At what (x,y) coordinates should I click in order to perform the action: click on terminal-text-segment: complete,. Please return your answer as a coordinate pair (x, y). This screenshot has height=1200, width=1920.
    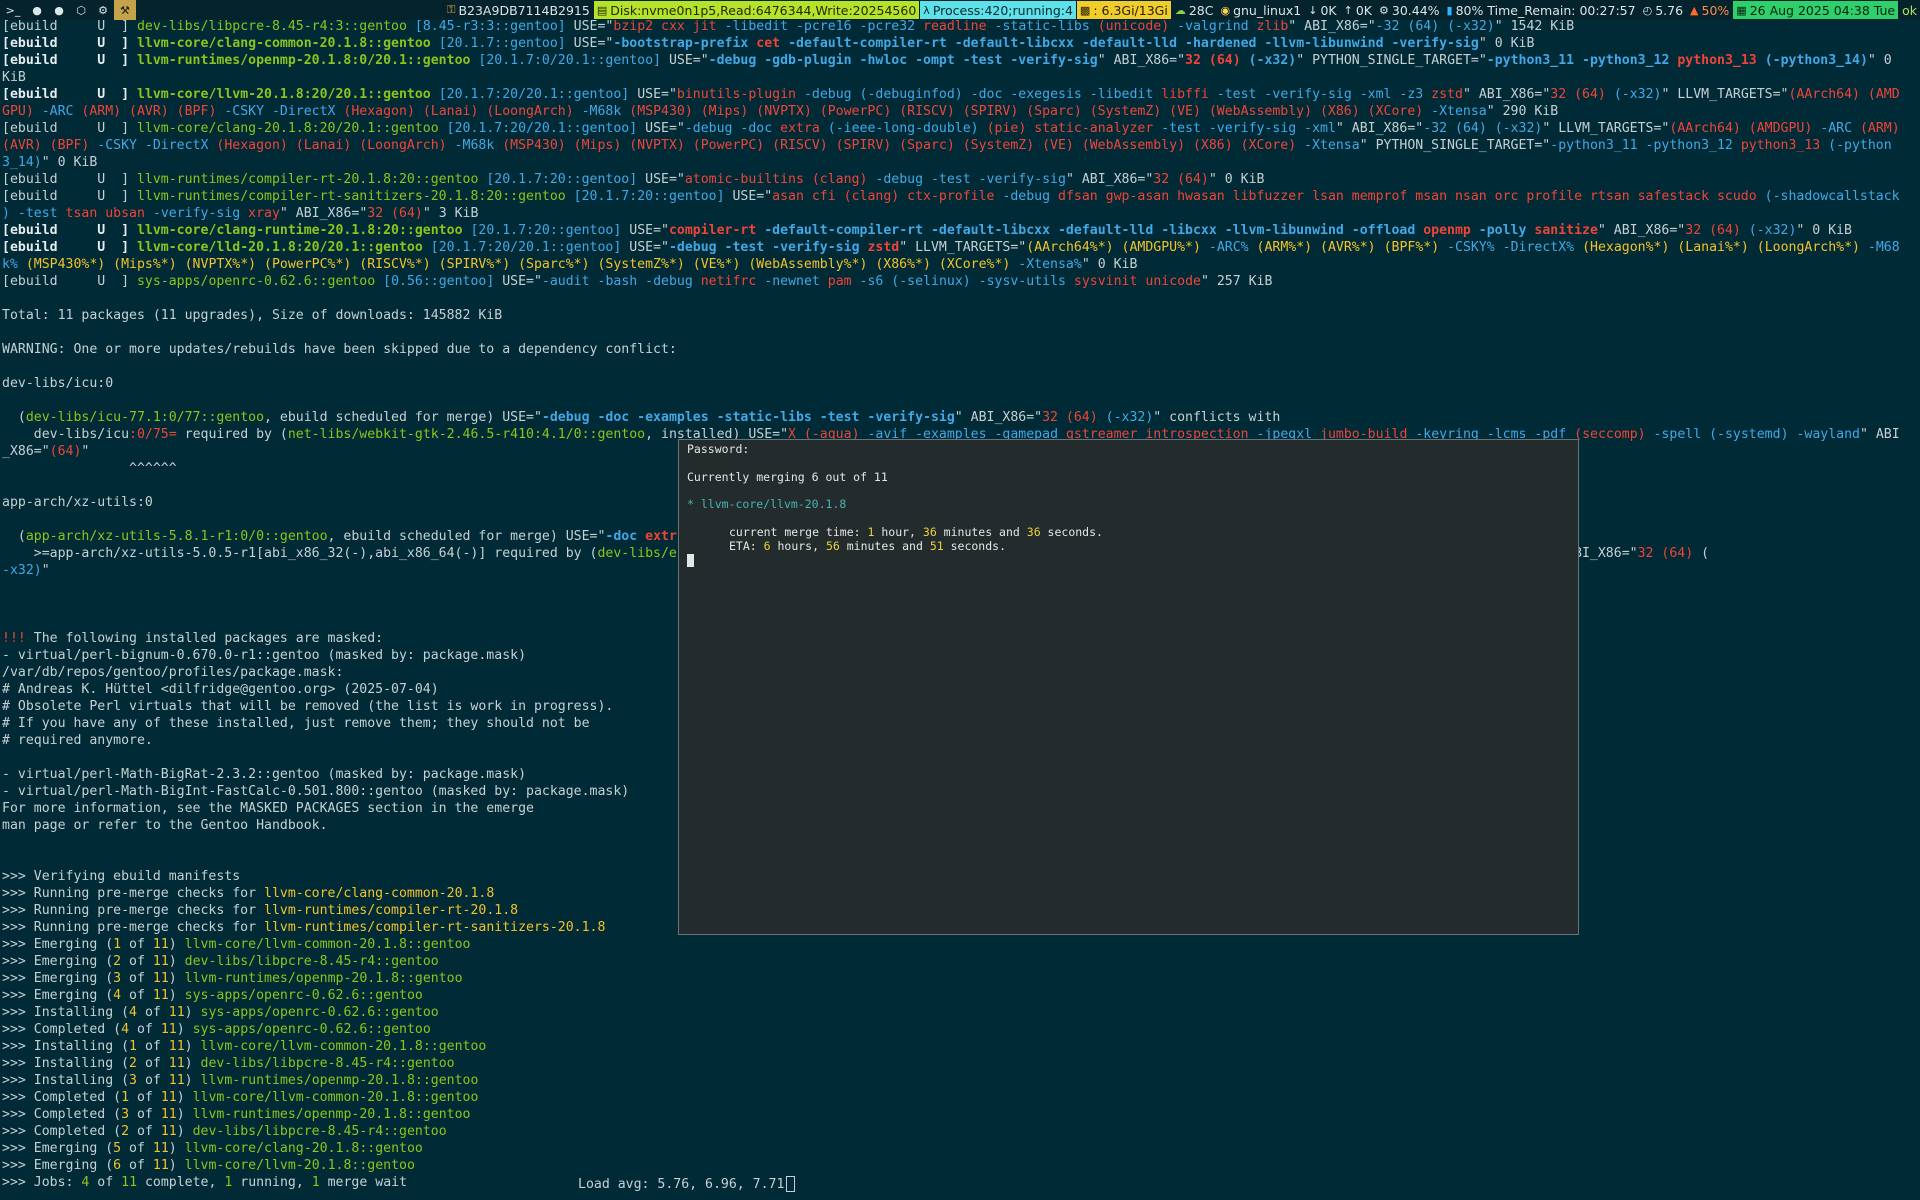
    Looking at the image, I should click on (181, 1182).